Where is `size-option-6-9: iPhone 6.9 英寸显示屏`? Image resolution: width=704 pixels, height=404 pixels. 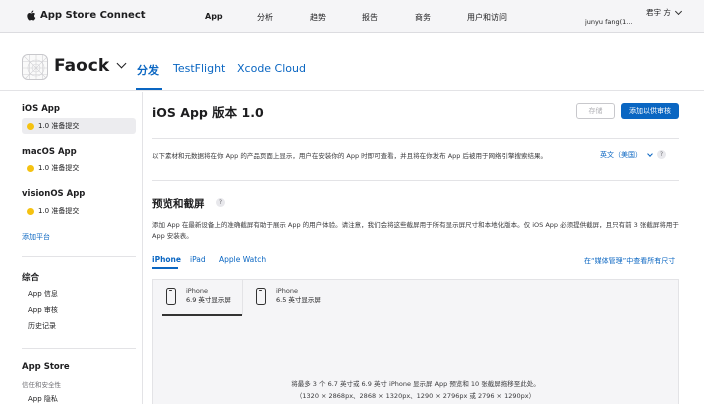
size-option-6-9: iPhone 6.9 英寸显示屏 is located at coordinates (198, 296).